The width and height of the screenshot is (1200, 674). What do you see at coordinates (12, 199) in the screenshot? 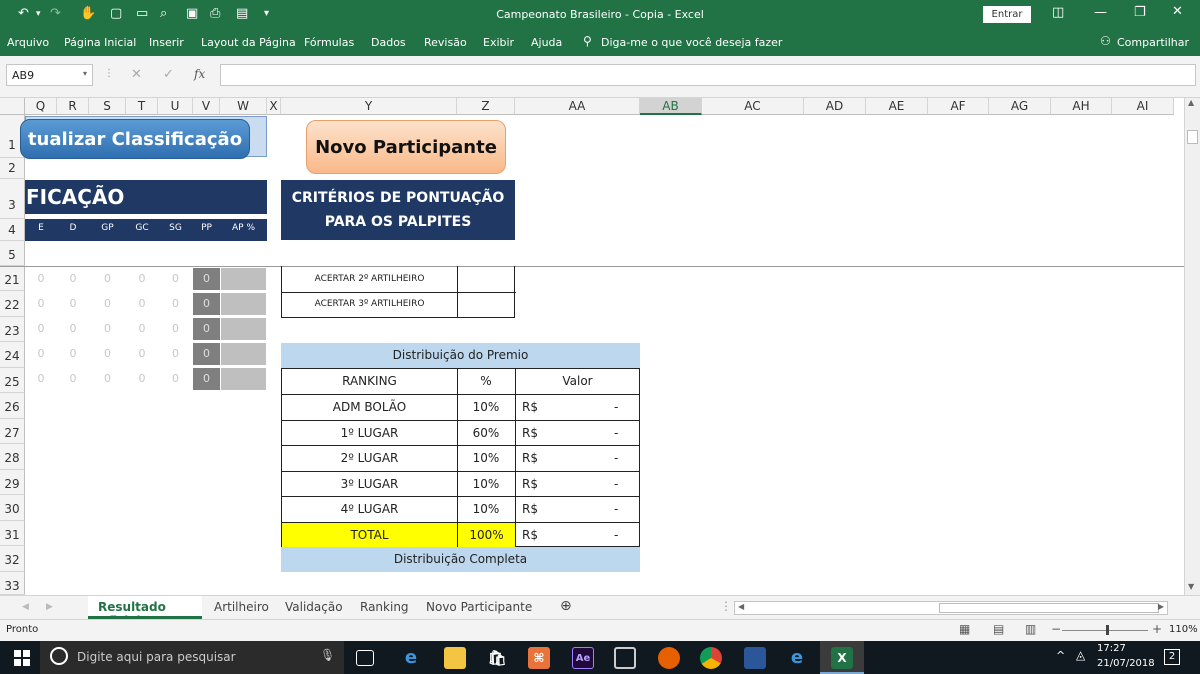
I see `row-header-3: 3` at bounding box center [12, 199].